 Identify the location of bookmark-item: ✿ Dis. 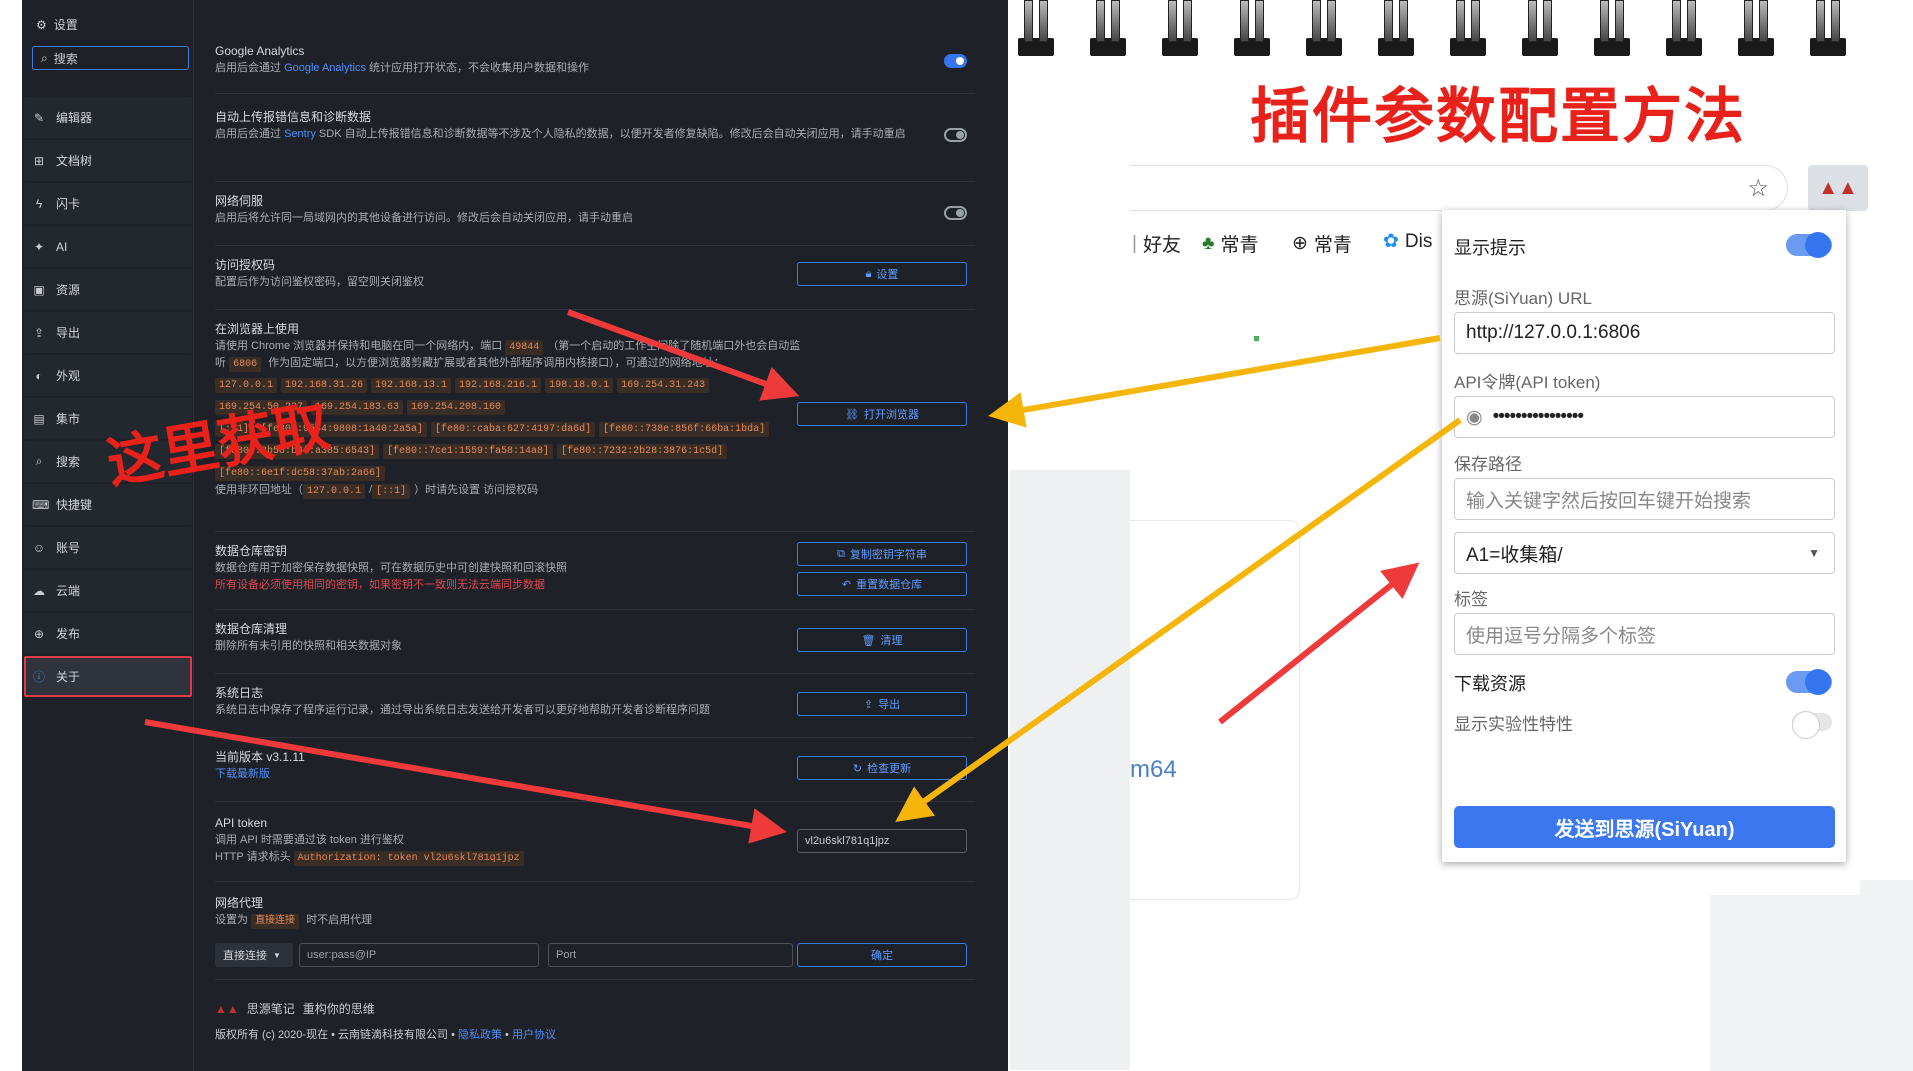
(1407, 241).